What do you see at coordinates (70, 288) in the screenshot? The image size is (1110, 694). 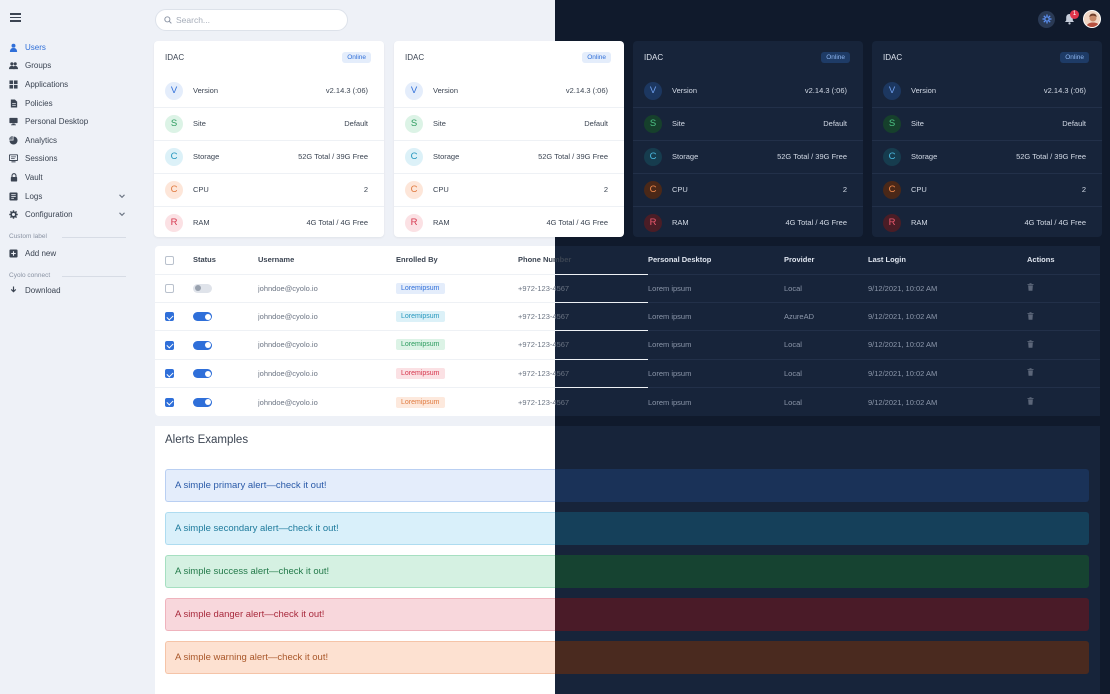 I see `sidebar-item-download: Download` at bounding box center [70, 288].